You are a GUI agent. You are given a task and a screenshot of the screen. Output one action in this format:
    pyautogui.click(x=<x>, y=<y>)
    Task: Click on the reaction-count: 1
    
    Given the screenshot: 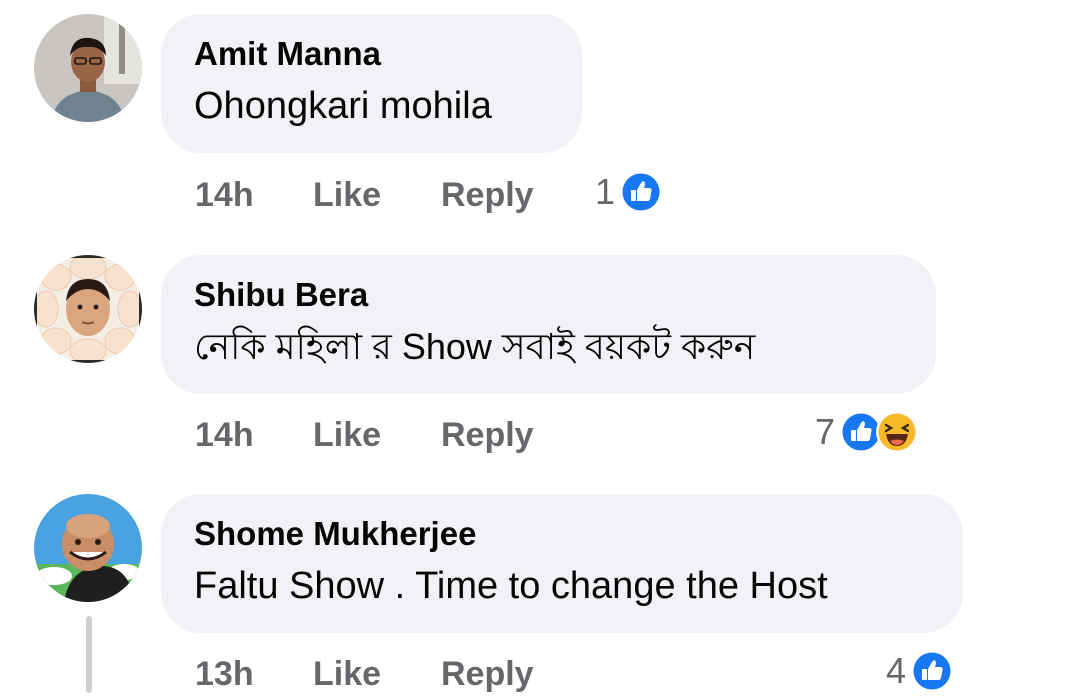 What is the action you would take?
    pyautogui.click(x=605, y=191)
    